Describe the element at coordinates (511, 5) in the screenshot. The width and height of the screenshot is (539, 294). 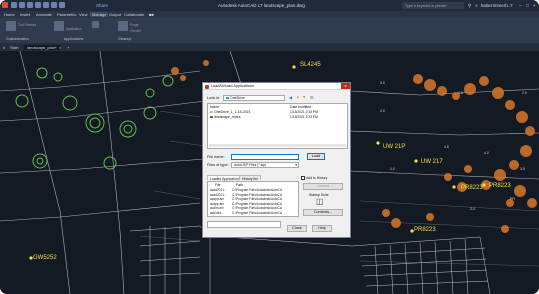
I see `help-icon: ?` at that location.